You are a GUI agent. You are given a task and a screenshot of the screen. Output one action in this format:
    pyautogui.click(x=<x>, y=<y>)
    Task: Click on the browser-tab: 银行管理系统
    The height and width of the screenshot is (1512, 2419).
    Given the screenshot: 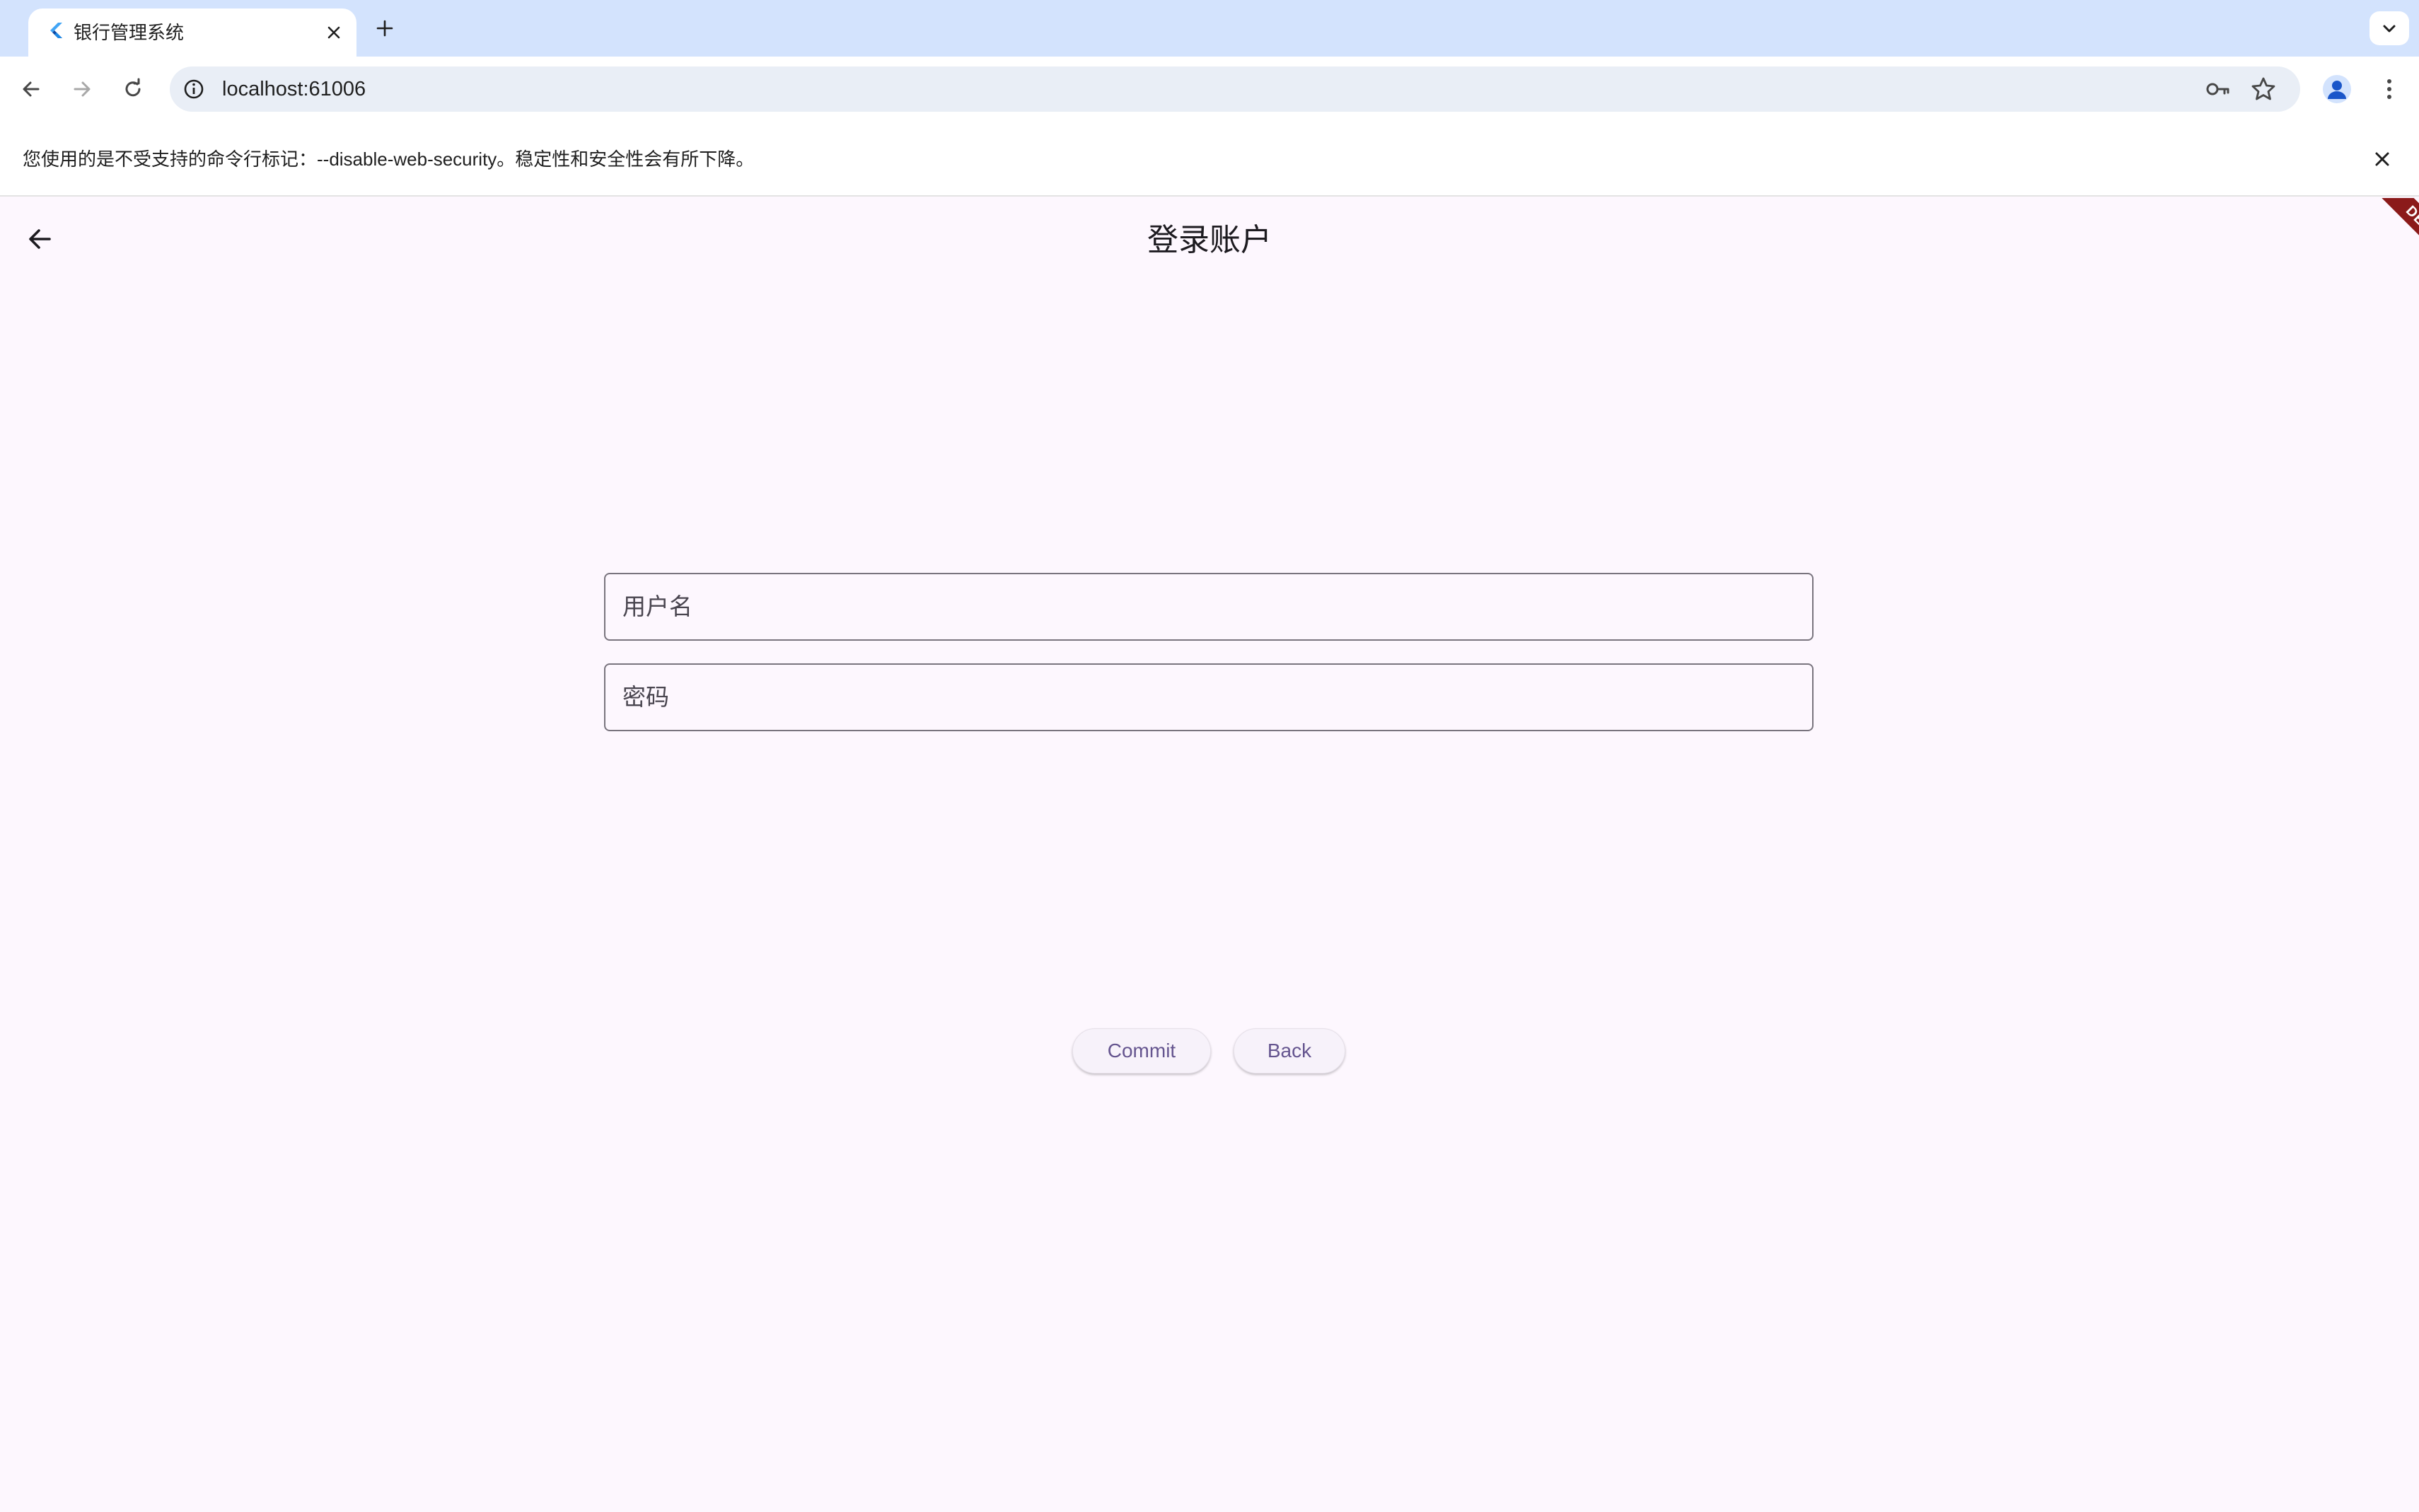 What is the action you would take?
    pyautogui.click(x=192, y=32)
    